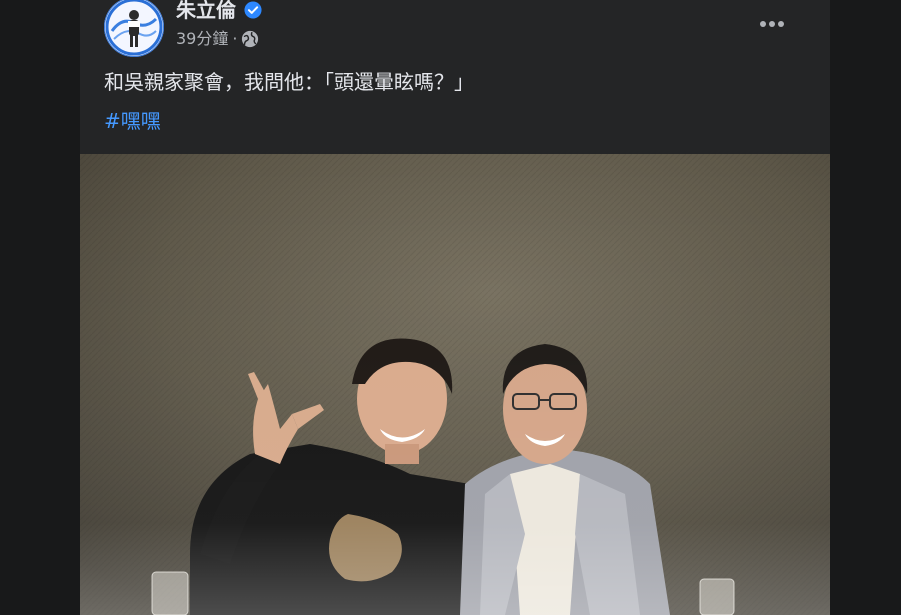  What do you see at coordinates (455, 30) in the screenshot?
I see `post-header: 朱立倫 39分鐘 ·` at bounding box center [455, 30].